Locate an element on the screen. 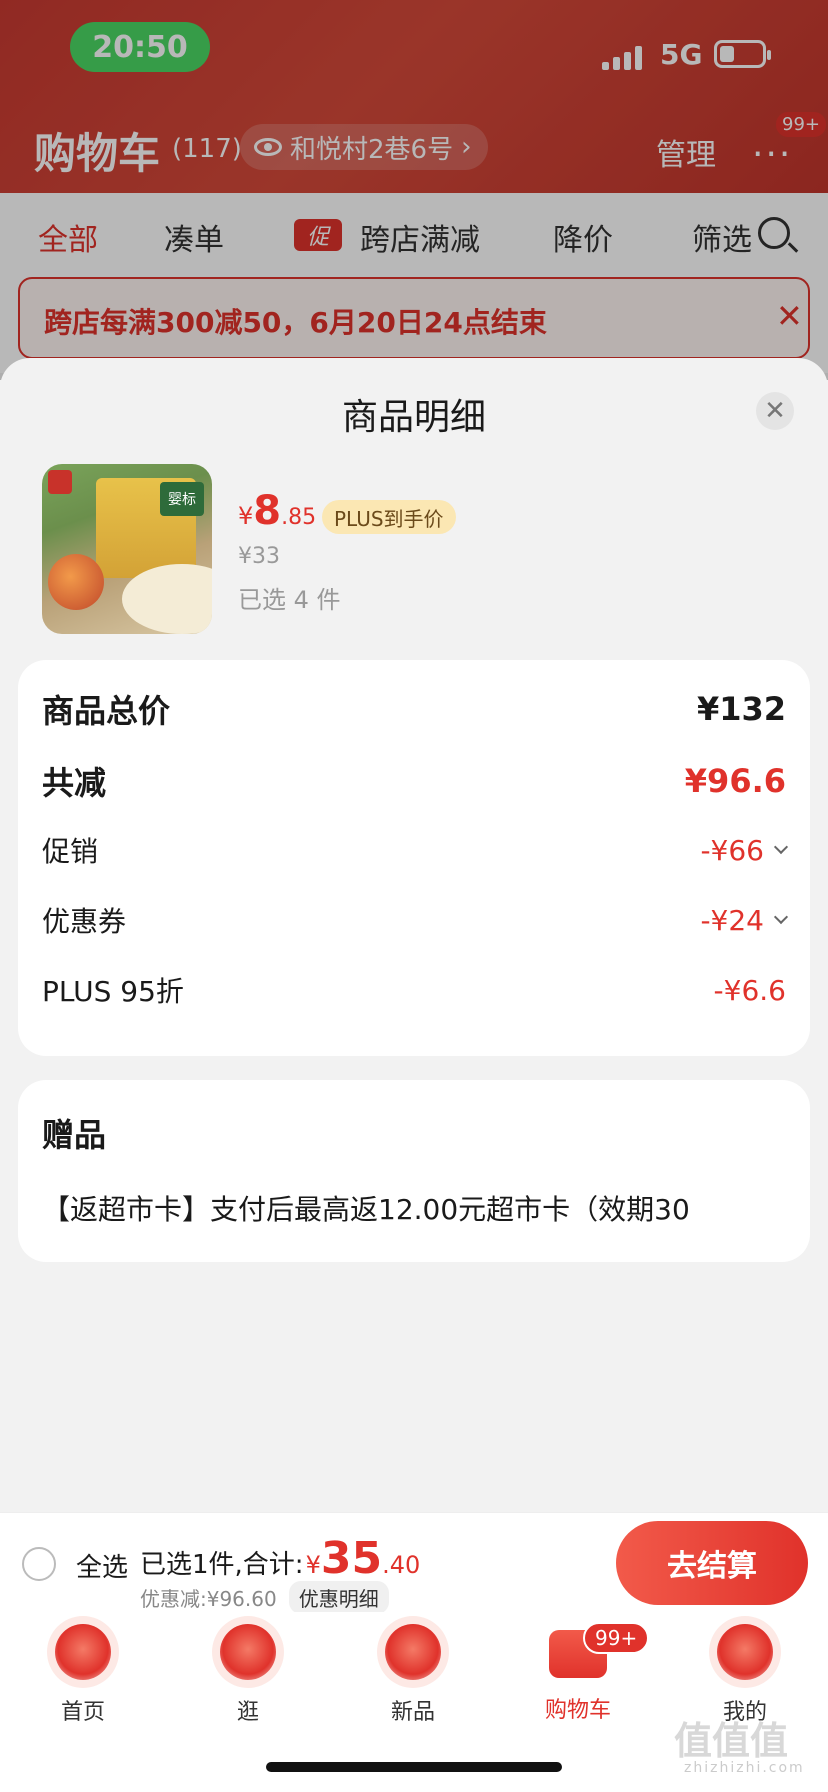  select-all-label: 全选 is located at coordinates (102, 1565).